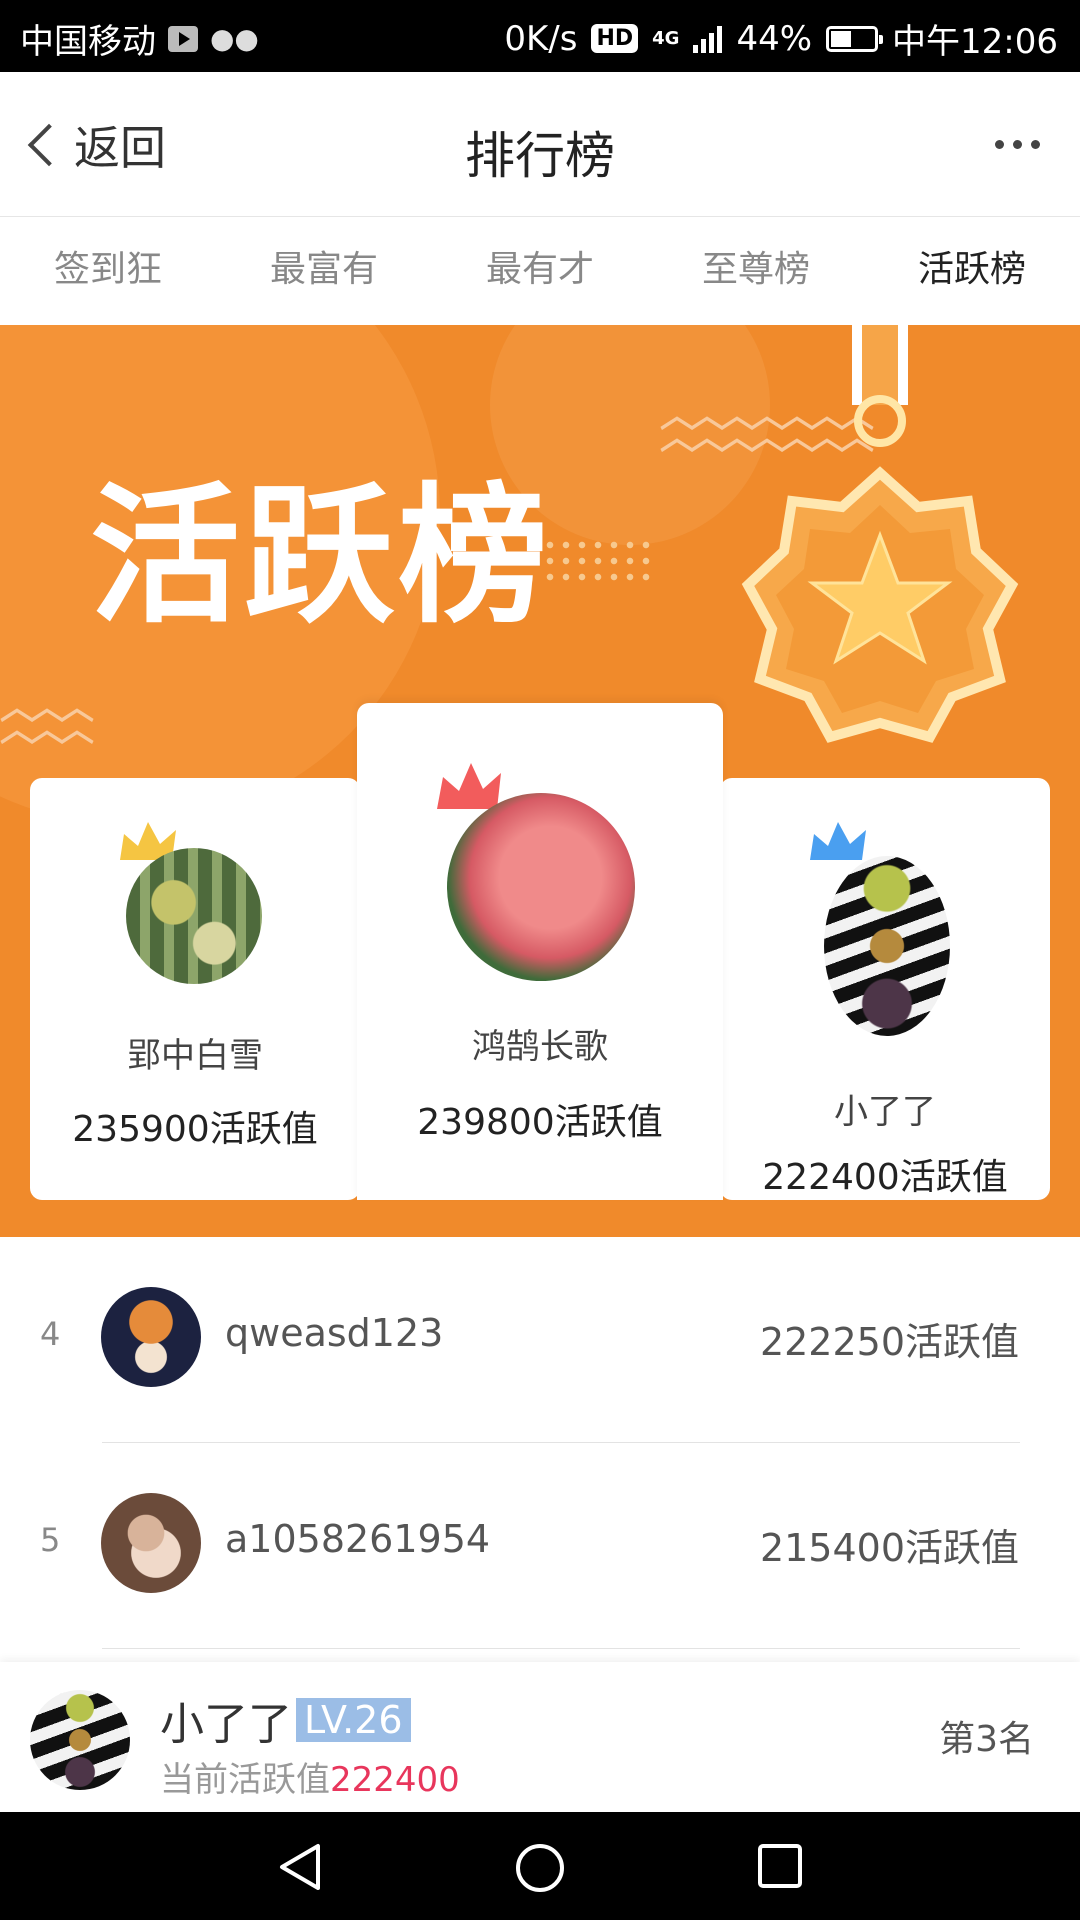  I want to click on podium-first-name: 鸿鹄长歌, so click(540, 1047).